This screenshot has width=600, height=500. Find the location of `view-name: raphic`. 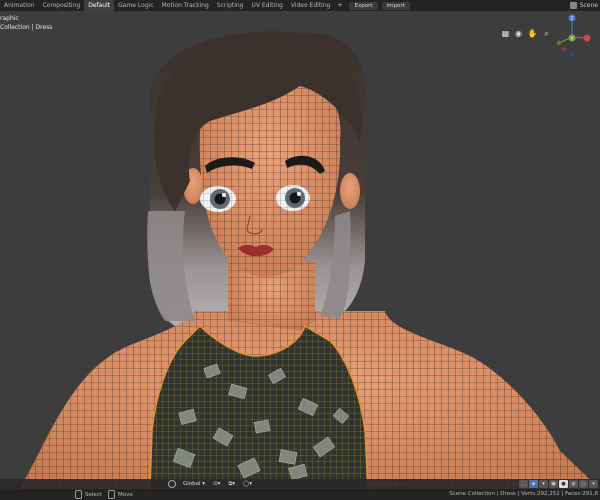

view-name: raphic is located at coordinates (9, 18).